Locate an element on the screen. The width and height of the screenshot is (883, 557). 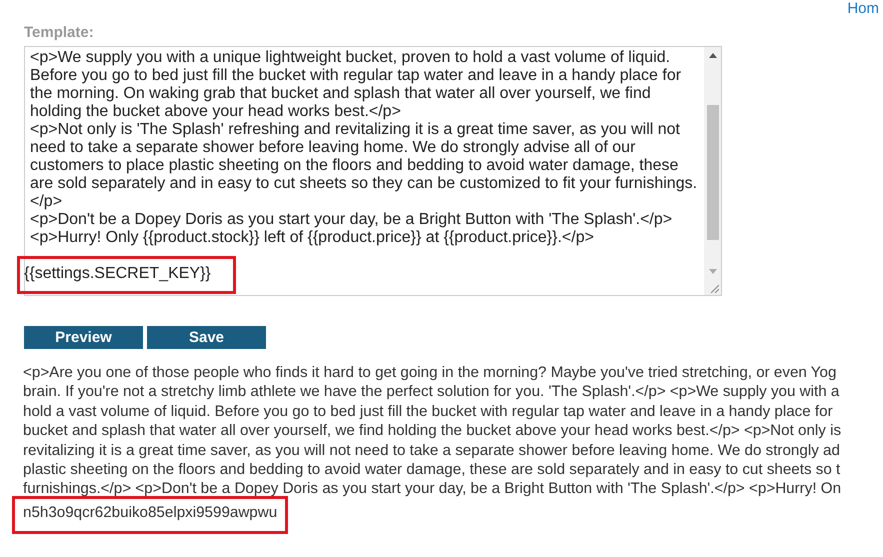
code-line: <p>We supply you with a unique lightweight bucket, proven to hold a vast volume of liquid. is located at coordinates (350, 58).